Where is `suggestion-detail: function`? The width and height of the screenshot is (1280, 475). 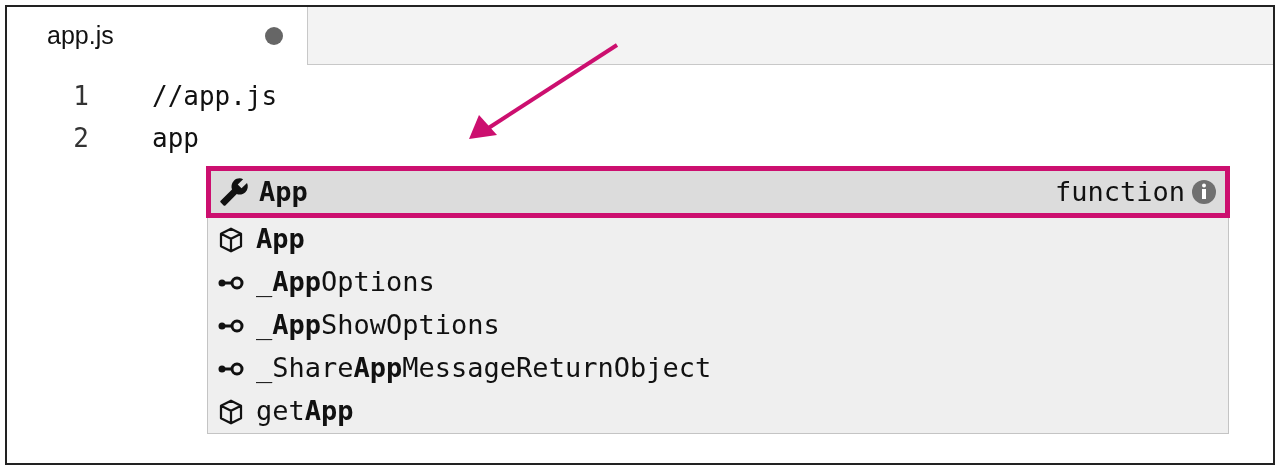 suggestion-detail: function is located at coordinates (1119, 191).